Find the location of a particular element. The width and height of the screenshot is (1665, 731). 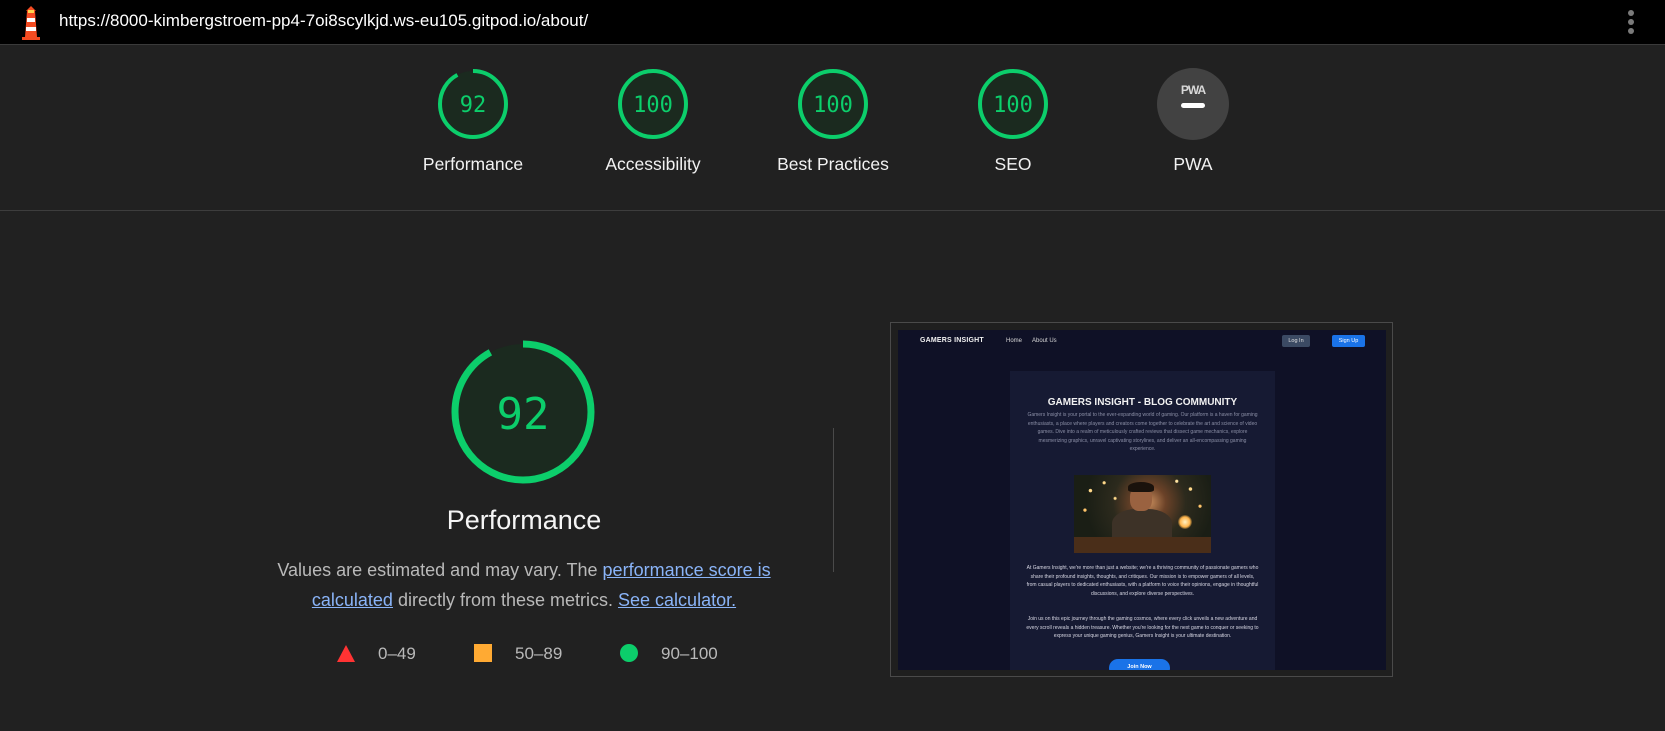

site-signup-button: Sign Up is located at coordinates (1348, 341).